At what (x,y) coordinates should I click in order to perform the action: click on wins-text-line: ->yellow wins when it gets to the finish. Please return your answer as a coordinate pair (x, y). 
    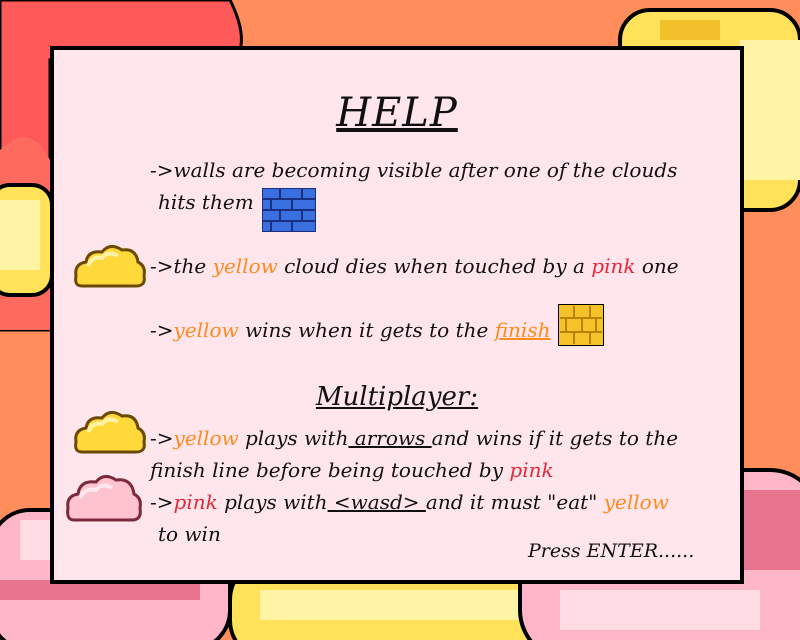
    Looking at the image, I should click on (350, 330).